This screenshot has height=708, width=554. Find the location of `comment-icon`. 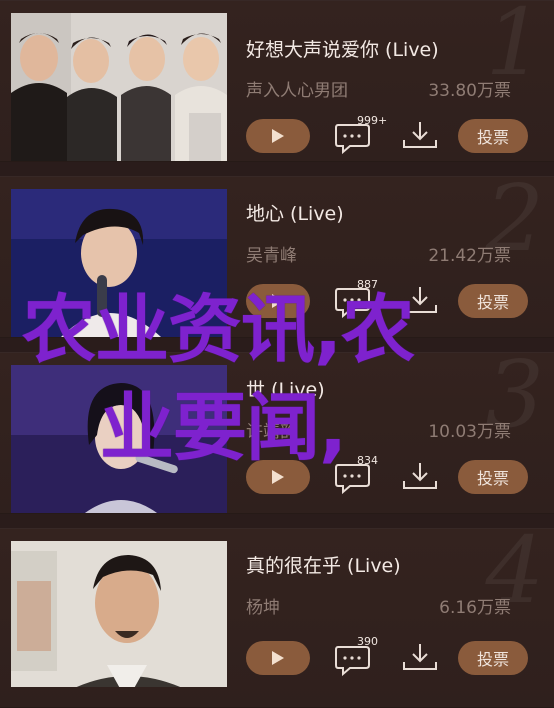

comment-icon is located at coordinates (352, 661).